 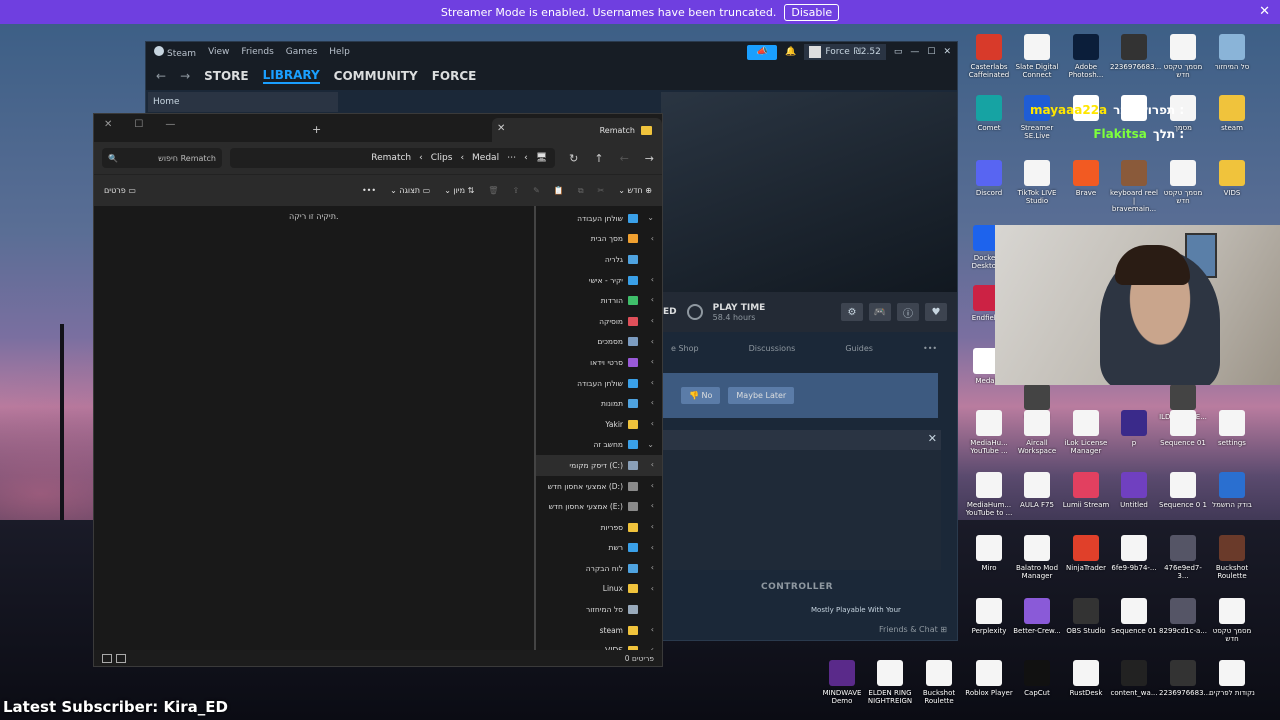 I want to click on info-icon: ⓘ, so click(x=908, y=312).